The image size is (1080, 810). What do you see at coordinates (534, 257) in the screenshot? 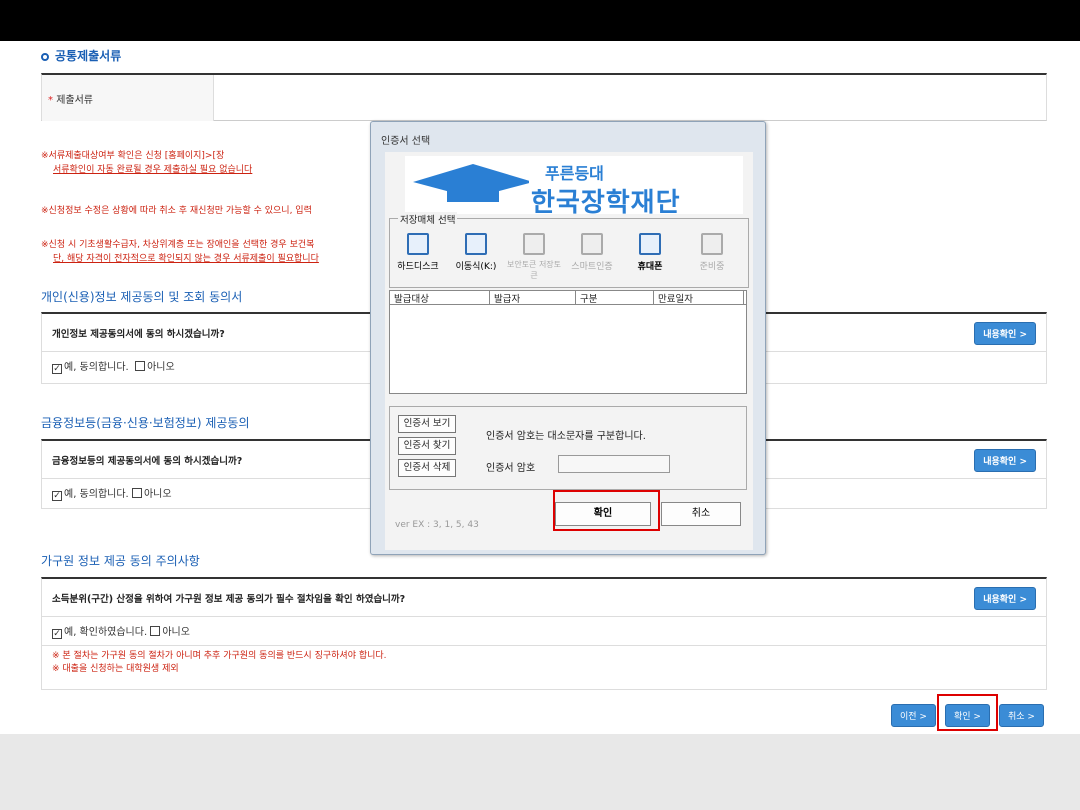
I see `media-security-token: 보안토큰 저장토큰` at bounding box center [534, 257].